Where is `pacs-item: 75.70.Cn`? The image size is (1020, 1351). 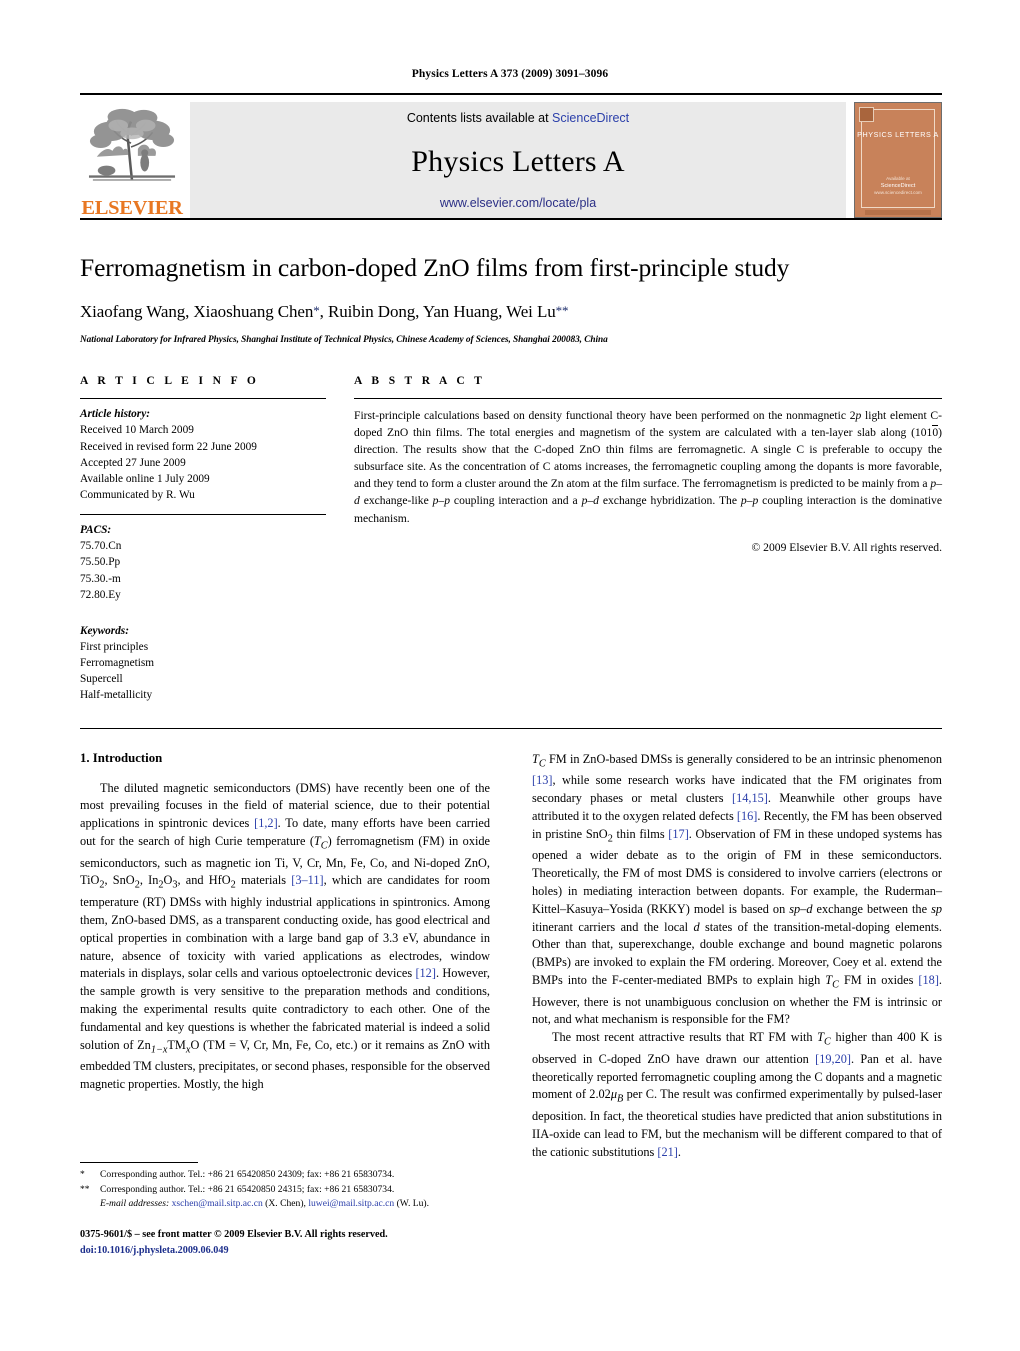 pacs-item: 75.70.Cn is located at coordinates (101, 546).